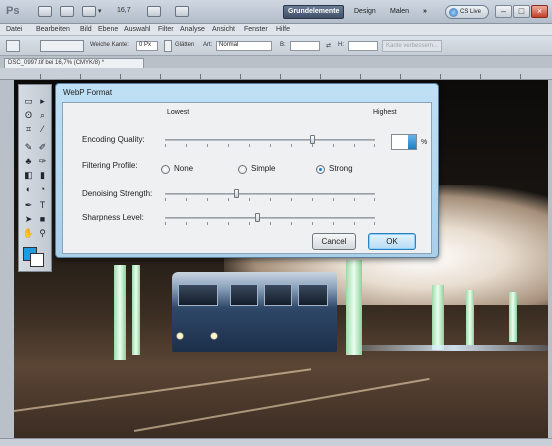 This screenshot has height=446, width=552. What do you see at coordinates (117, 193) in the screenshot?
I see `denoise-label: Denoising Strength:` at bounding box center [117, 193].